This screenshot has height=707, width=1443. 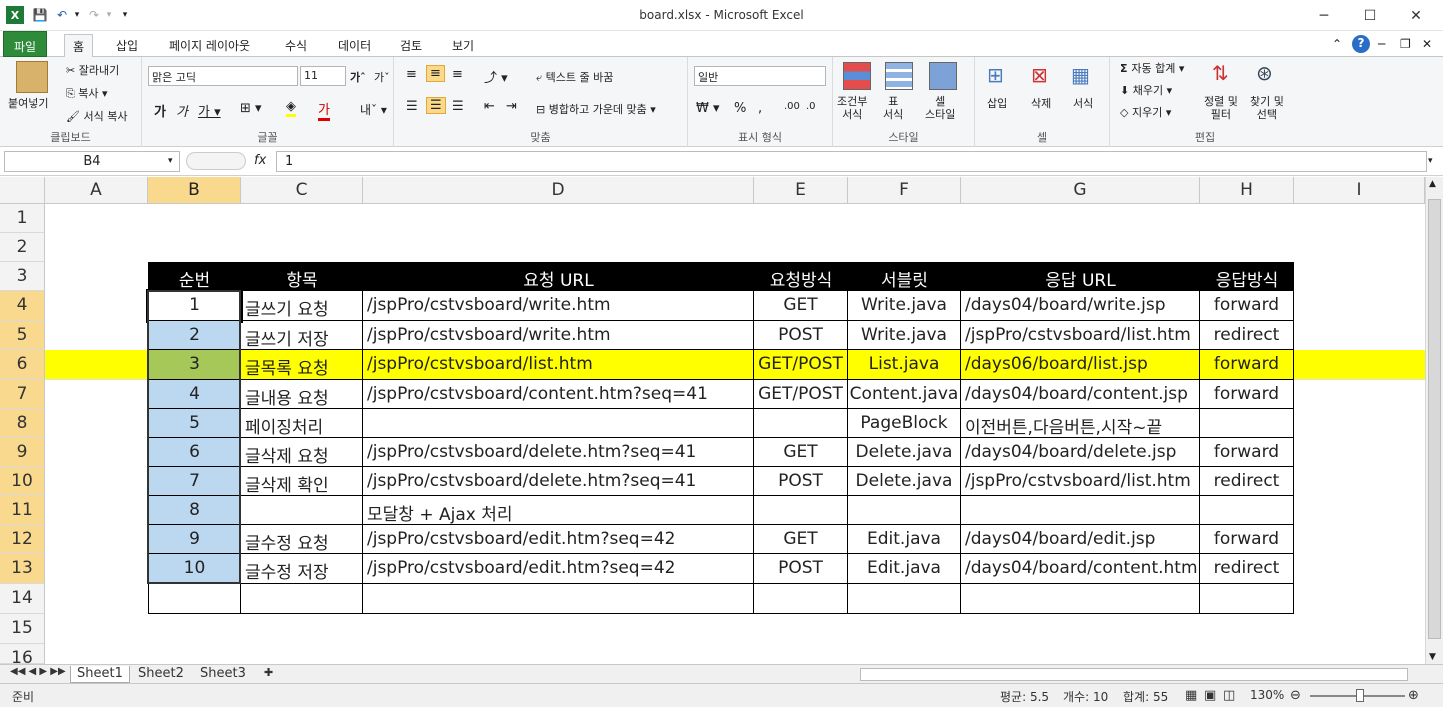 What do you see at coordinates (302, 190) in the screenshot?
I see `column-header-c: C` at bounding box center [302, 190].